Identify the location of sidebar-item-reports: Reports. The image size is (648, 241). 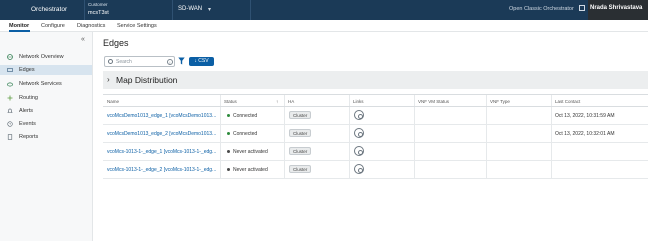
(46, 137).